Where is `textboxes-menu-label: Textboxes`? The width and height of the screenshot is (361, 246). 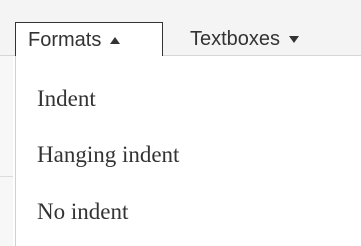 textboxes-menu-label: Textboxes is located at coordinates (235, 38).